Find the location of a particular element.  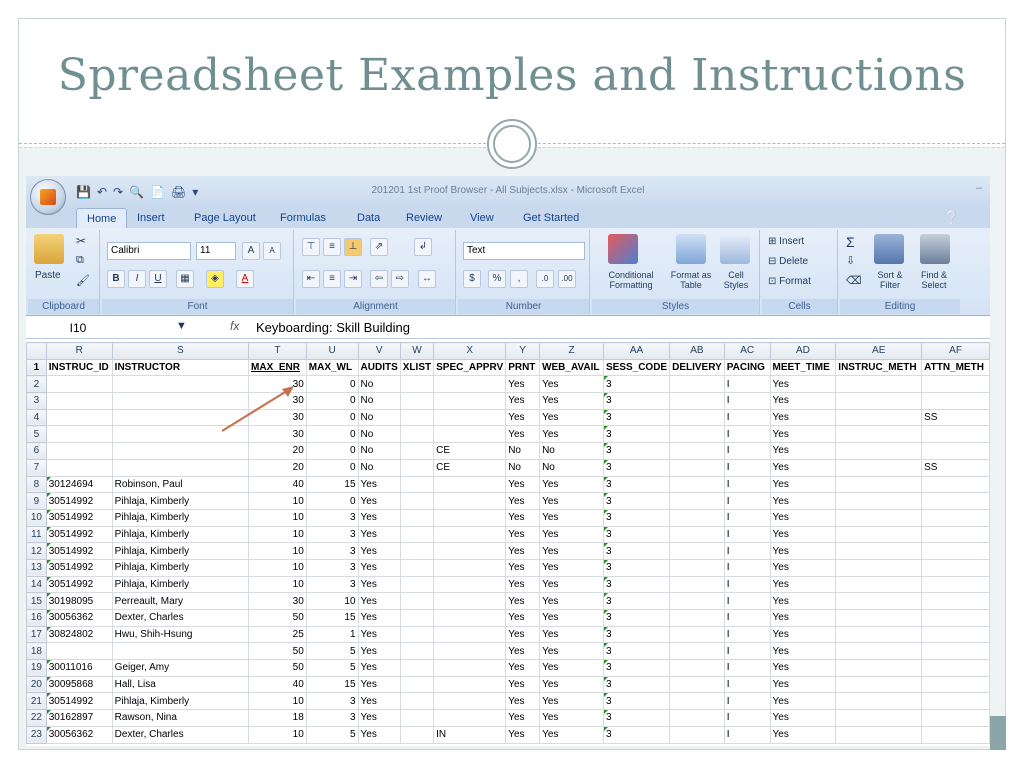

cell: 30514992 is located at coordinates (79, 501).